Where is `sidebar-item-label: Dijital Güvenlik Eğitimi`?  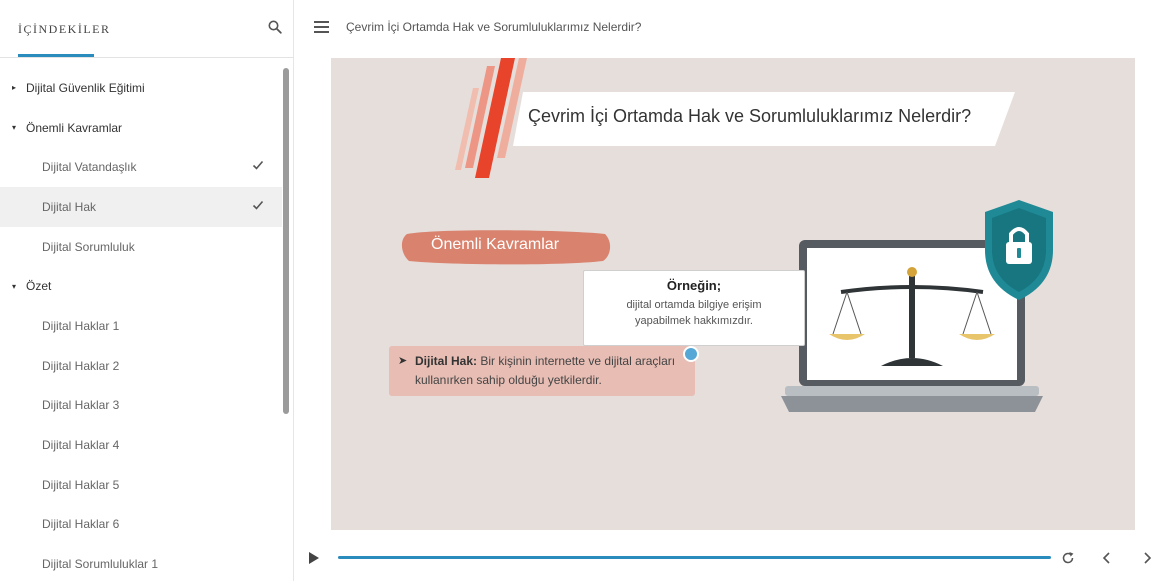
sidebar-item-label: Dijital Güvenlik Eğitimi is located at coordinates (85, 87).